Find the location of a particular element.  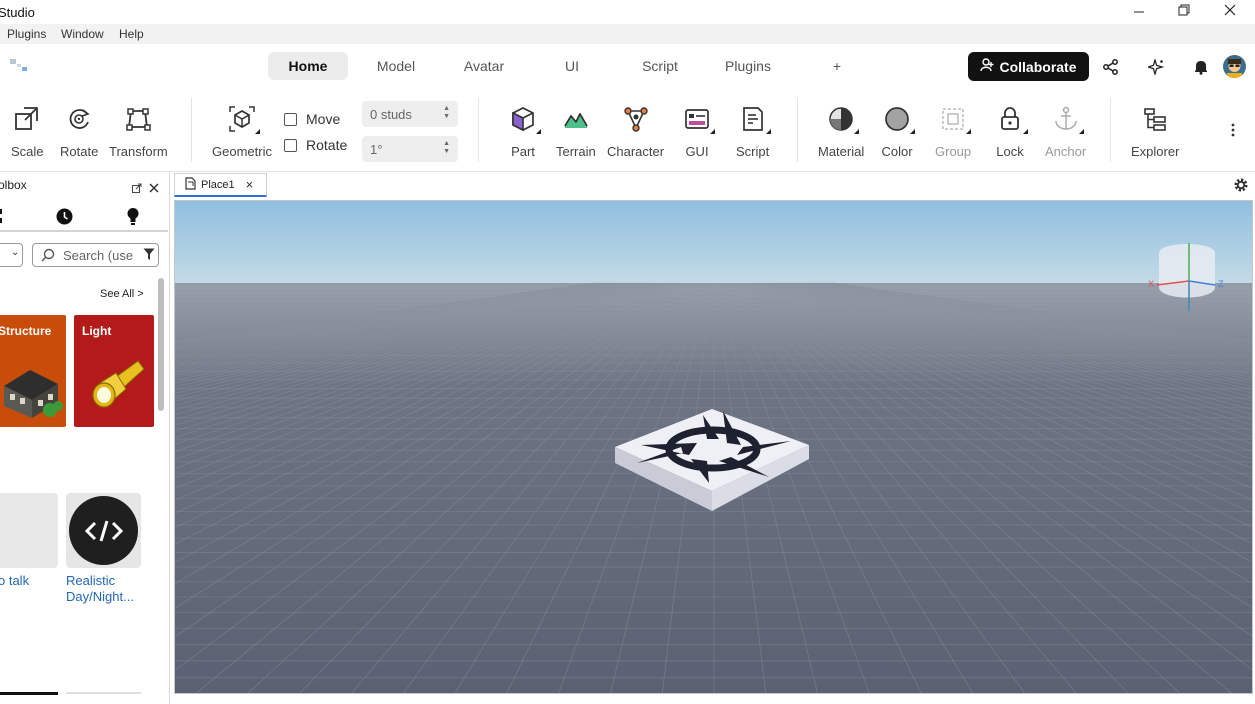

close-window-button is located at coordinates (1230, 12).